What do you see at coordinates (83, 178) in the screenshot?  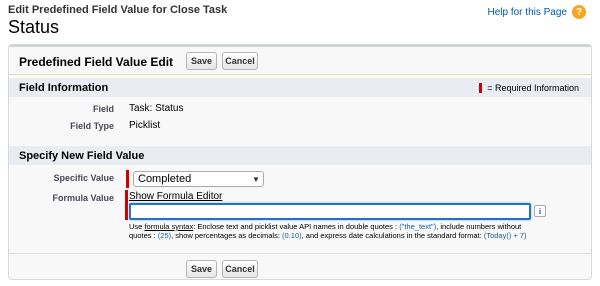 I see `specific-value-label: Specific Value` at bounding box center [83, 178].